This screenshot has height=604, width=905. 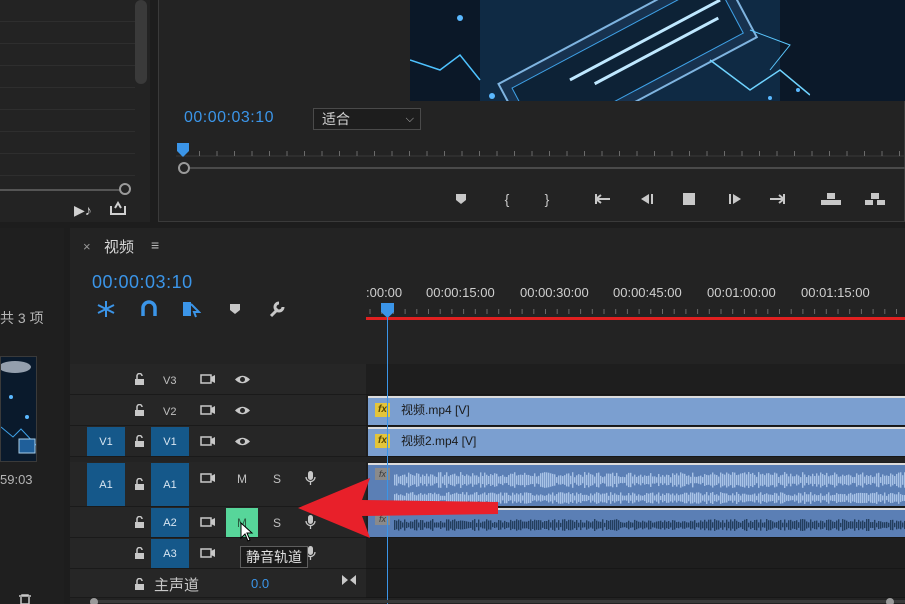 I want to click on step-forward-button, so click(x=735, y=199).